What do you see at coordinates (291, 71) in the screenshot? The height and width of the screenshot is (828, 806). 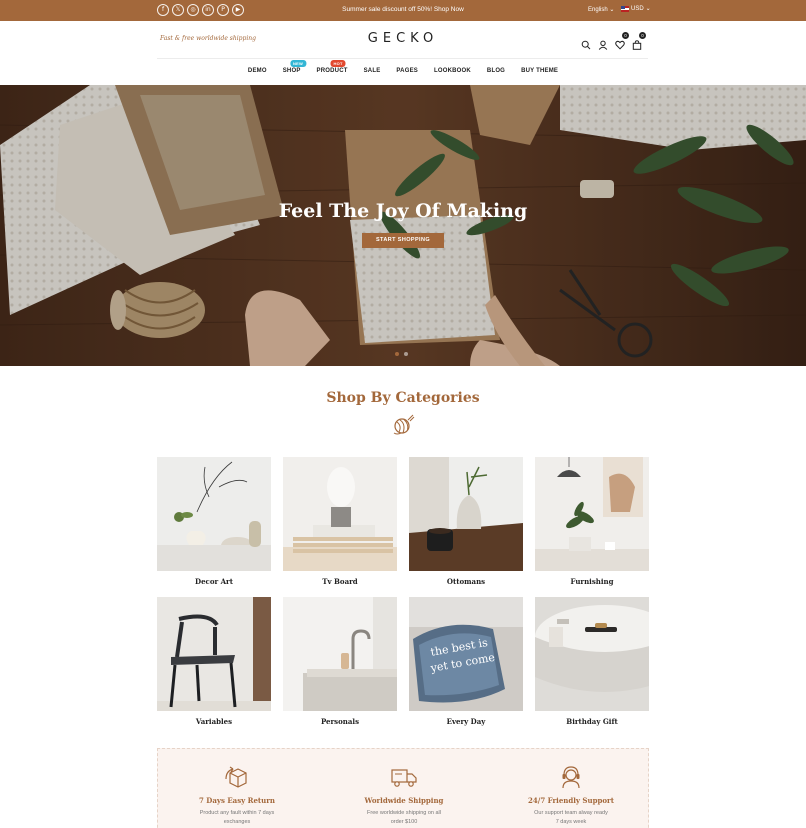 I see `nav-label: SHOP` at bounding box center [291, 71].